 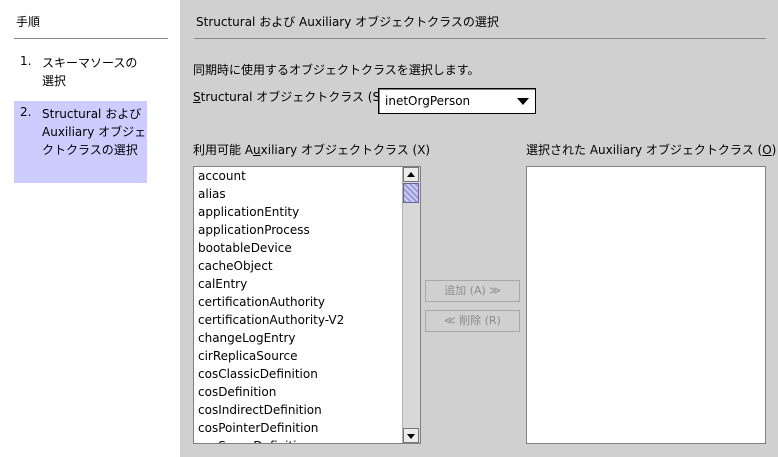 I want to click on list-item: cosClassicDefinition, so click(x=298, y=374).